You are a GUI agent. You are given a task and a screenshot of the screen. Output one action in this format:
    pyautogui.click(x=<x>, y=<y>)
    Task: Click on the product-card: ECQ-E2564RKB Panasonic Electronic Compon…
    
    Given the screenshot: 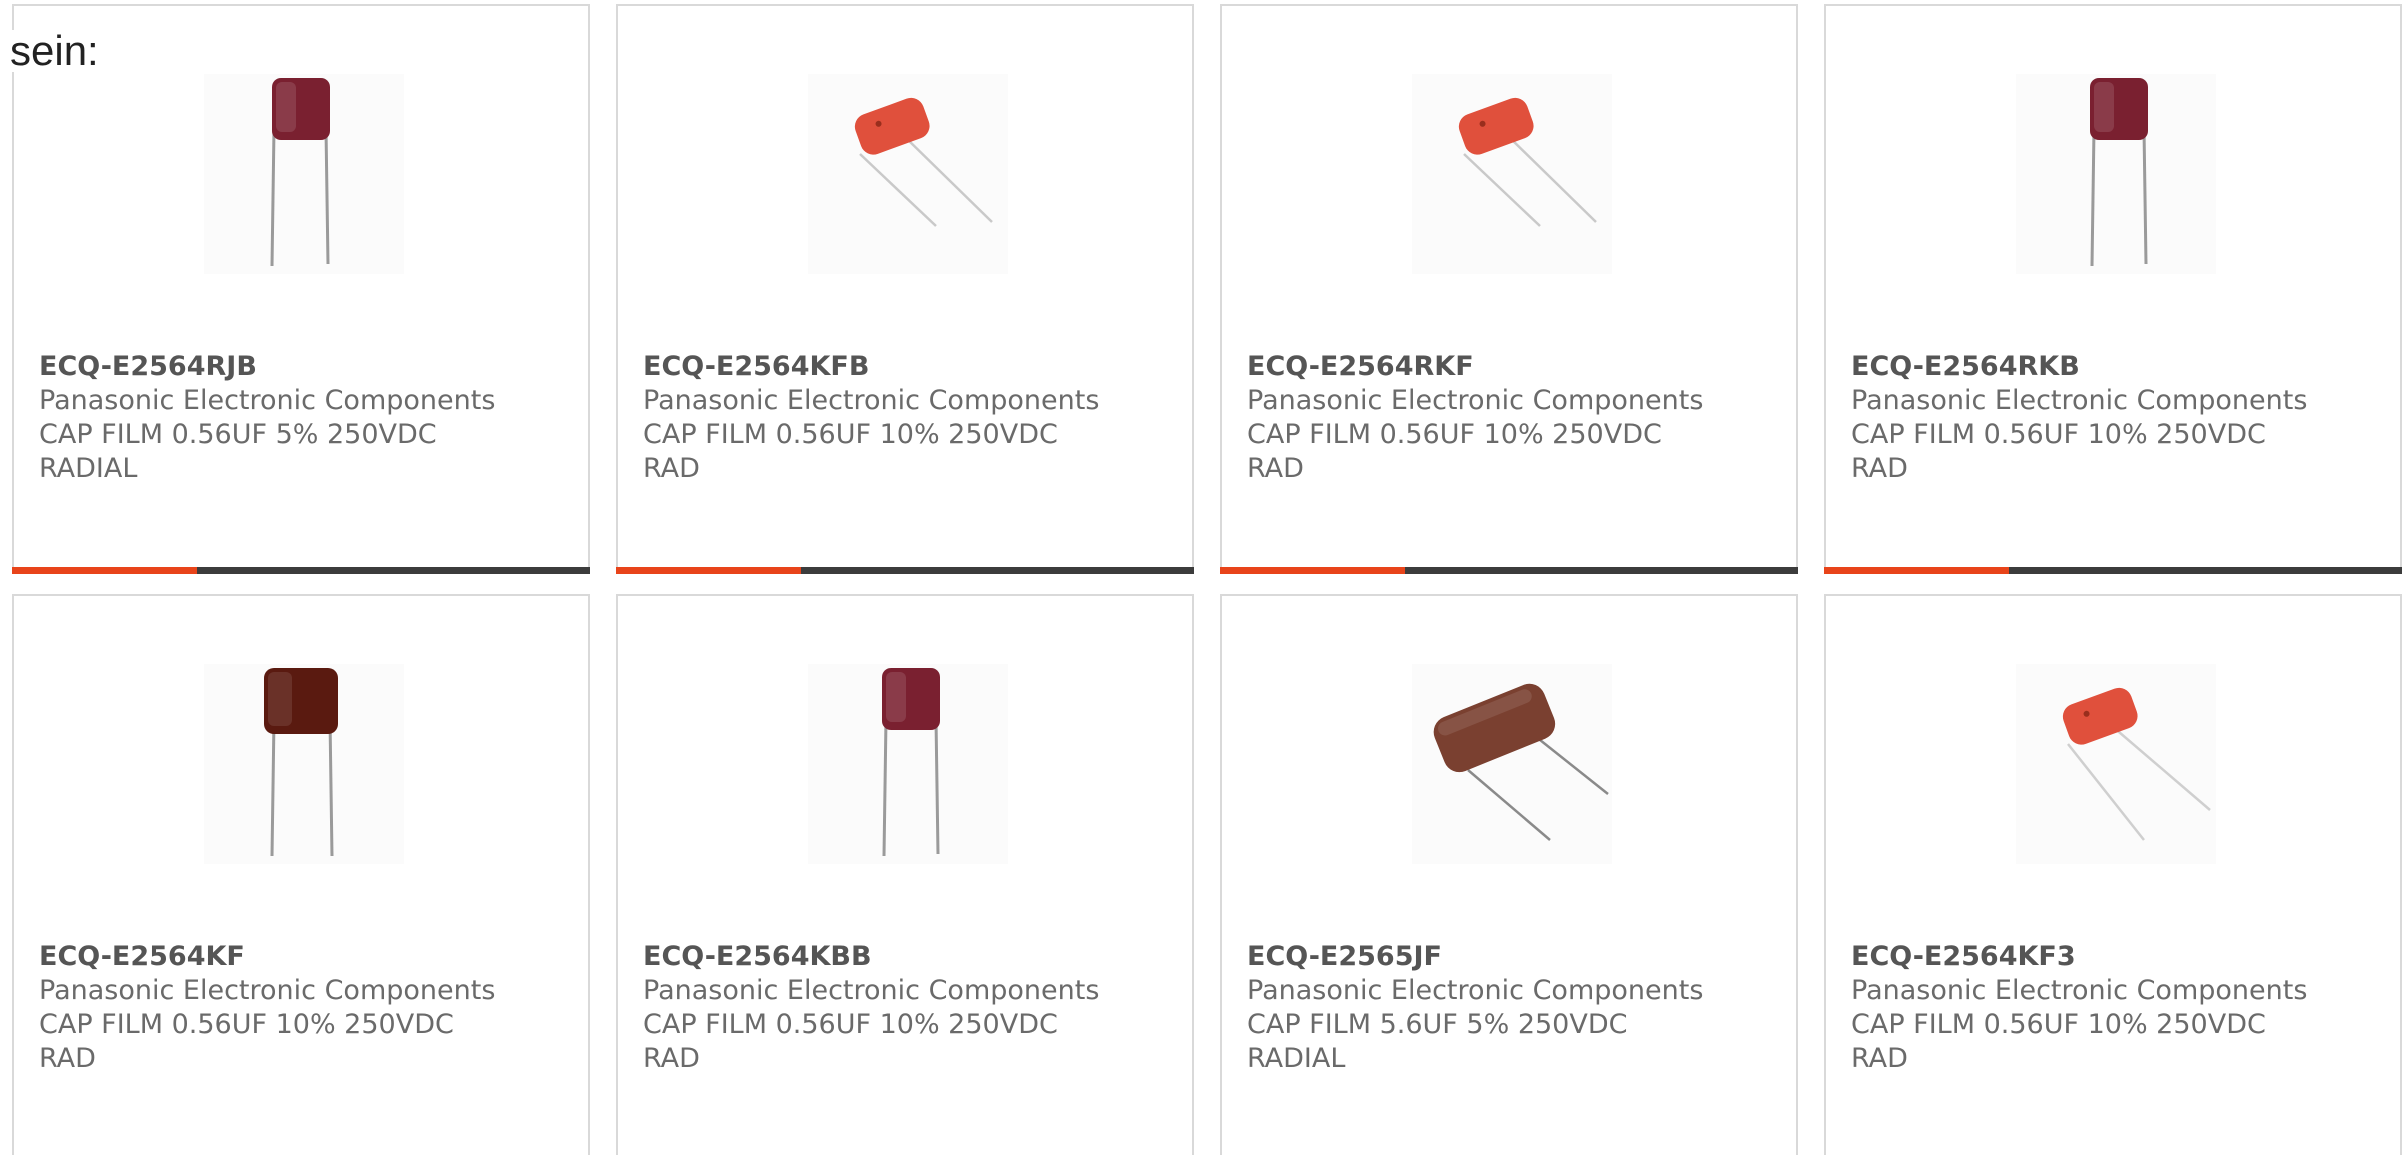 What is the action you would take?
    pyautogui.click(x=2113, y=289)
    